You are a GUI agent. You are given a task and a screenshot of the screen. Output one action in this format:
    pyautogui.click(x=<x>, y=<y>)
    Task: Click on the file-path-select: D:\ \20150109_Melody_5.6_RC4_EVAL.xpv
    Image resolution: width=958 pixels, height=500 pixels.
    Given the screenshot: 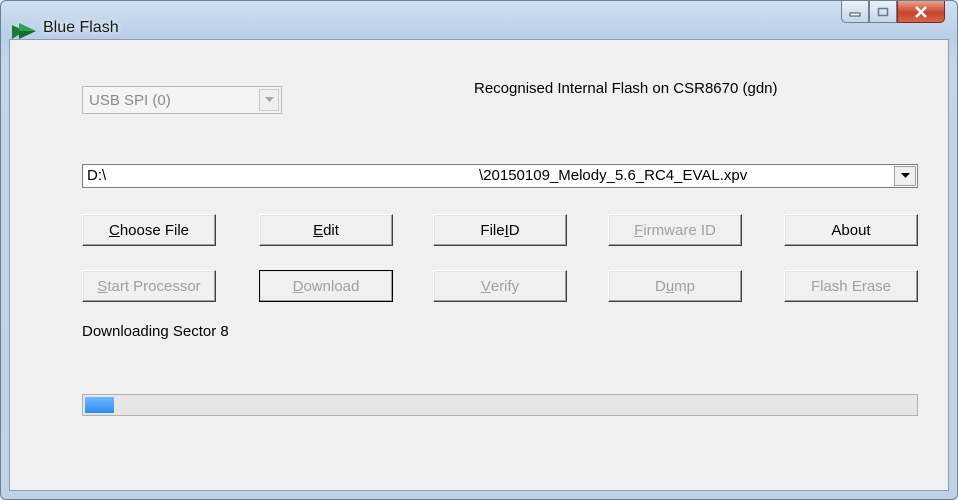 What is the action you would take?
    pyautogui.click(x=500, y=176)
    